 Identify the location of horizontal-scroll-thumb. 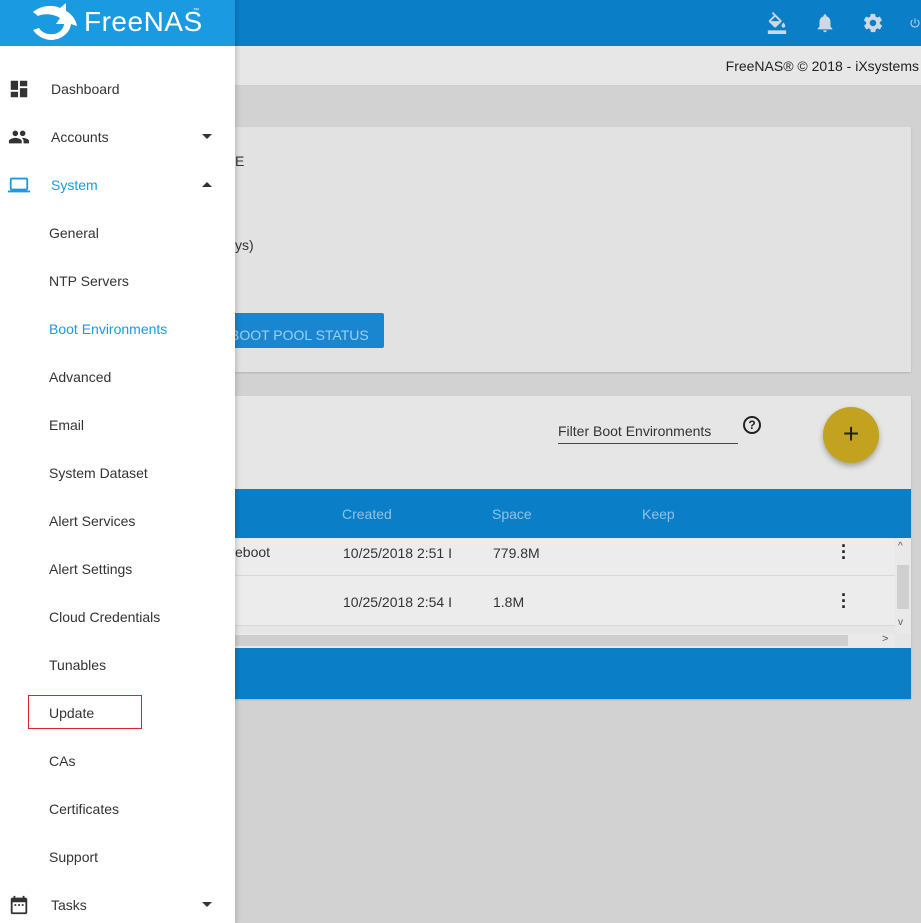
(541, 640).